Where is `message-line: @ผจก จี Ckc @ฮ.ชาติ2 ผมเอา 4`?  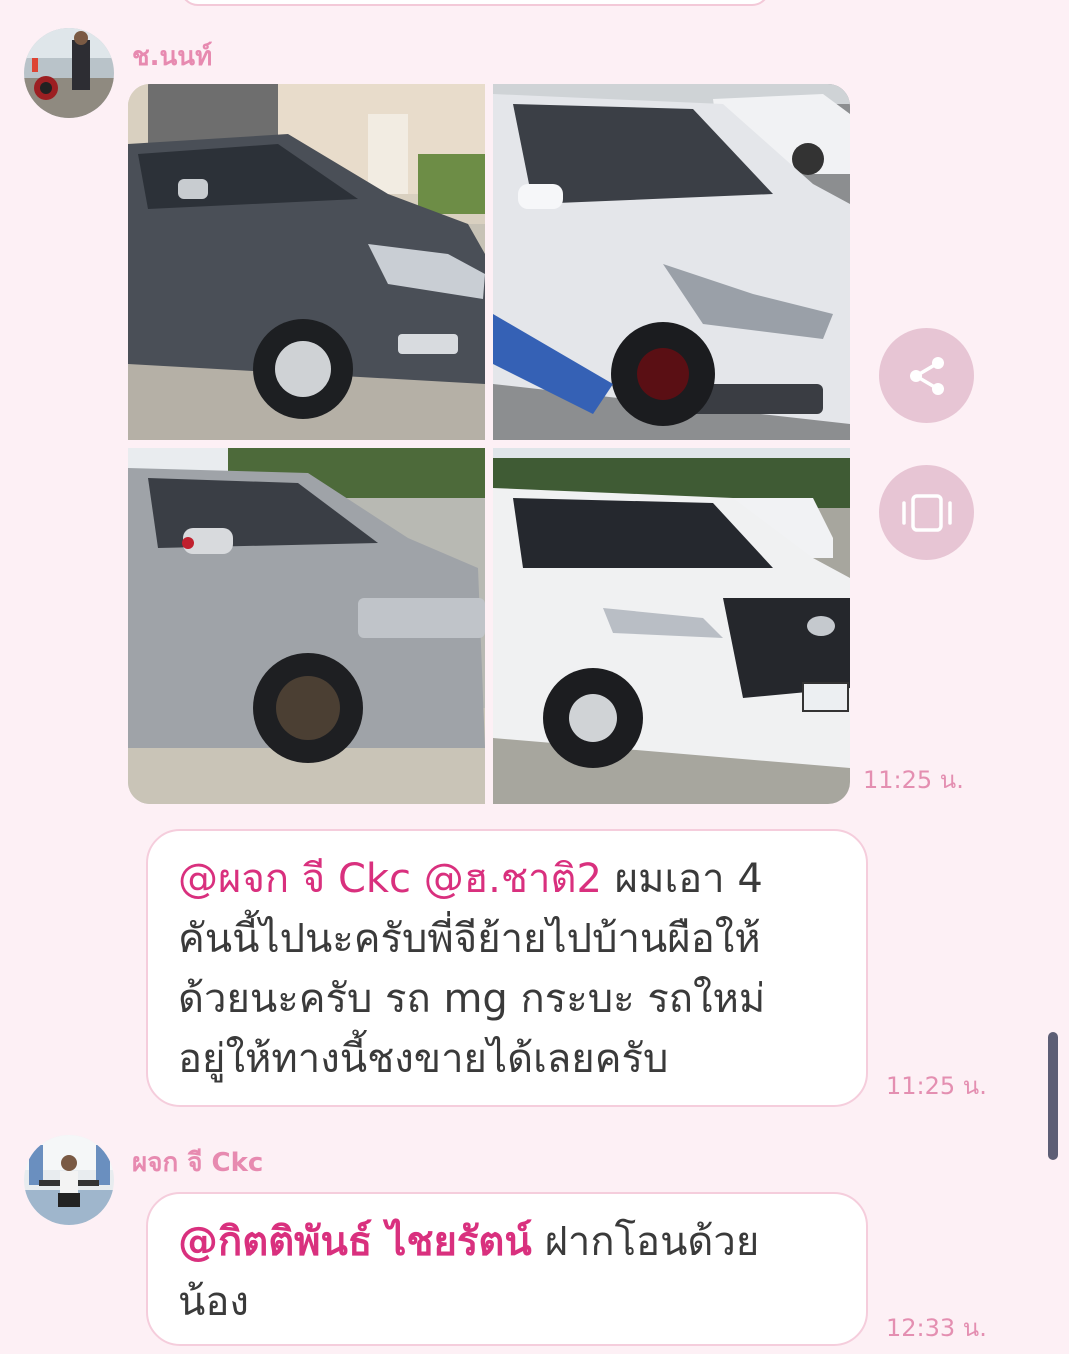
message-line: @ผจก จี Ckc @ฮ.ชาติ2 ผมเอา 4 is located at coordinates (522, 879).